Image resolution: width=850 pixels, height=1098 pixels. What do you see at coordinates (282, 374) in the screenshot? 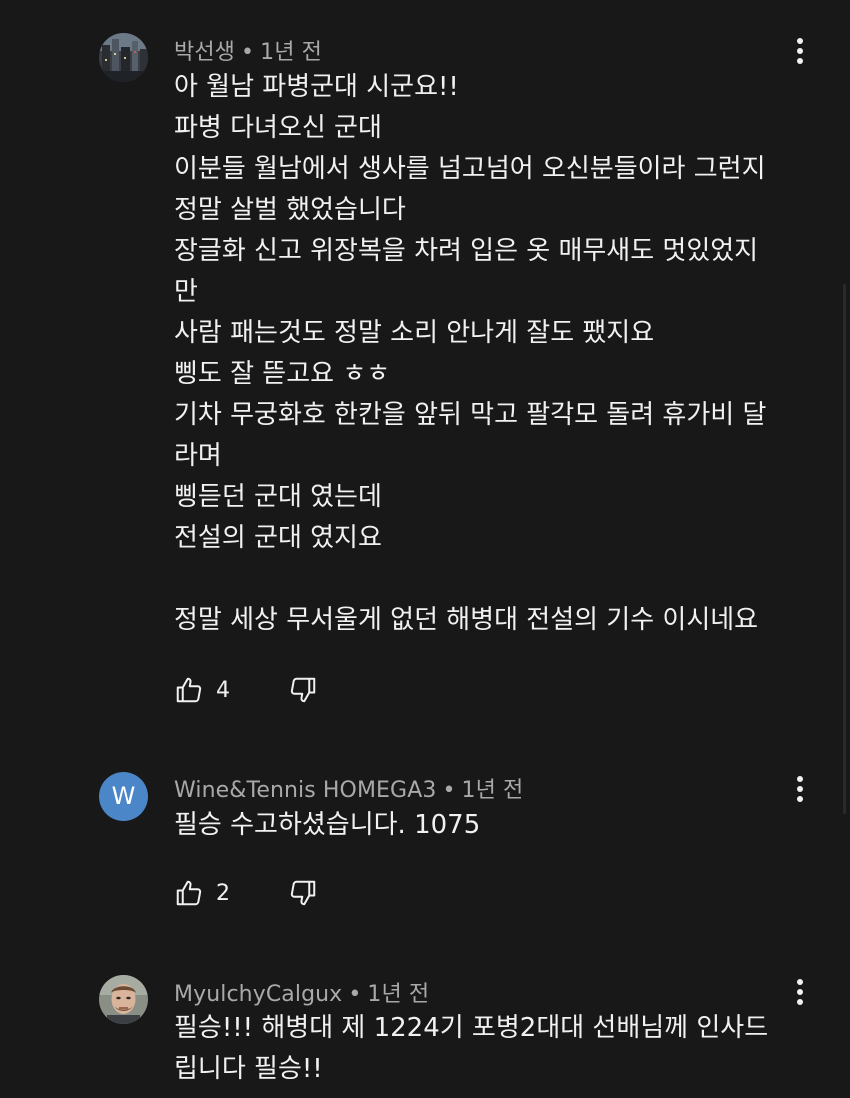
I see `comment-text-line: 삥도 잘 뜯고요 ㅎㅎ` at bounding box center [282, 374].